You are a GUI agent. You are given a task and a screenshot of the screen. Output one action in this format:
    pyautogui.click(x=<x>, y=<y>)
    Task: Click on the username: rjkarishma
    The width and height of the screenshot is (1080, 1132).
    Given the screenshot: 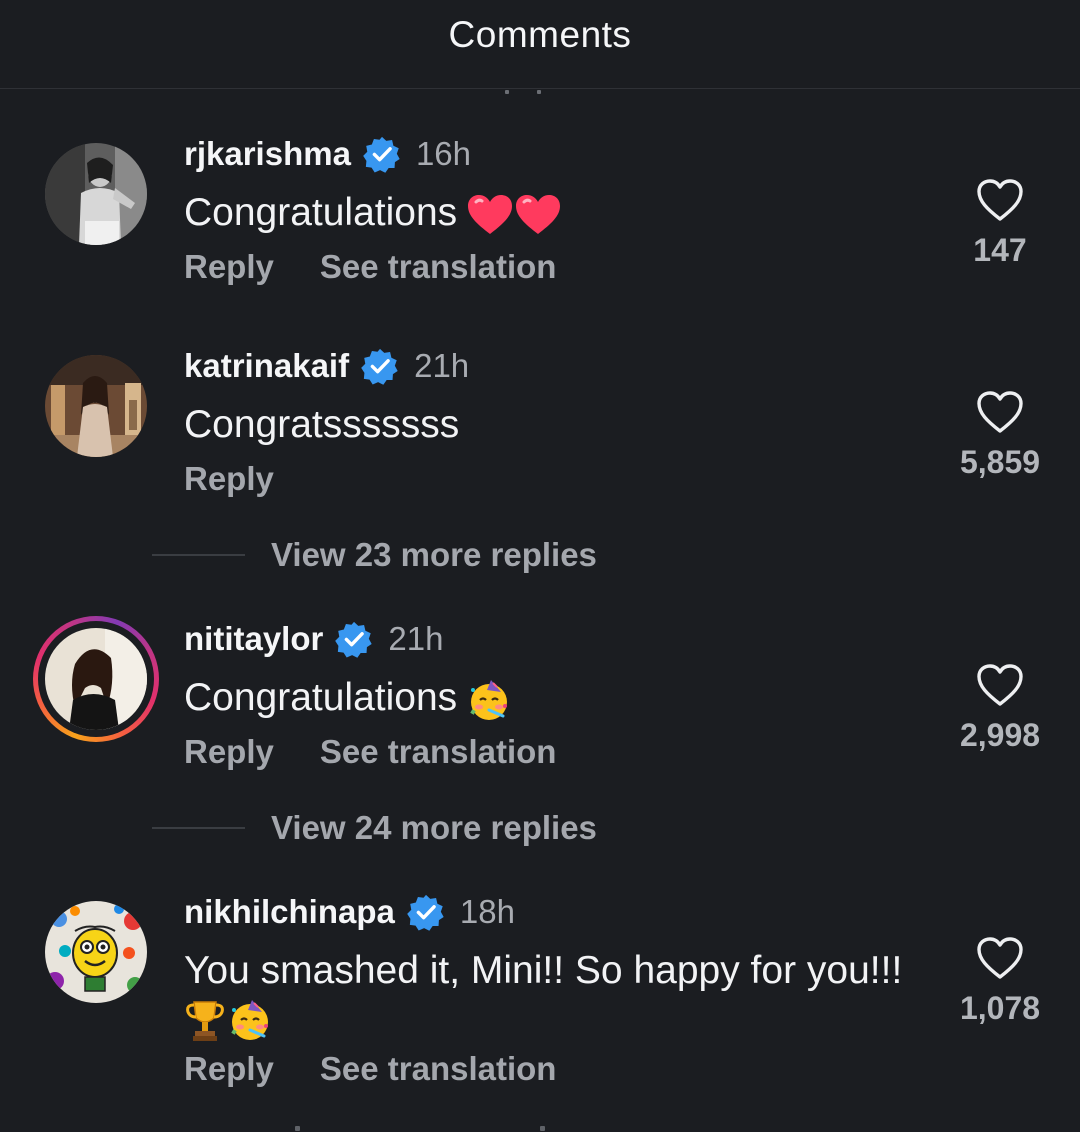 What is the action you would take?
    pyautogui.click(x=267, y=154)
    